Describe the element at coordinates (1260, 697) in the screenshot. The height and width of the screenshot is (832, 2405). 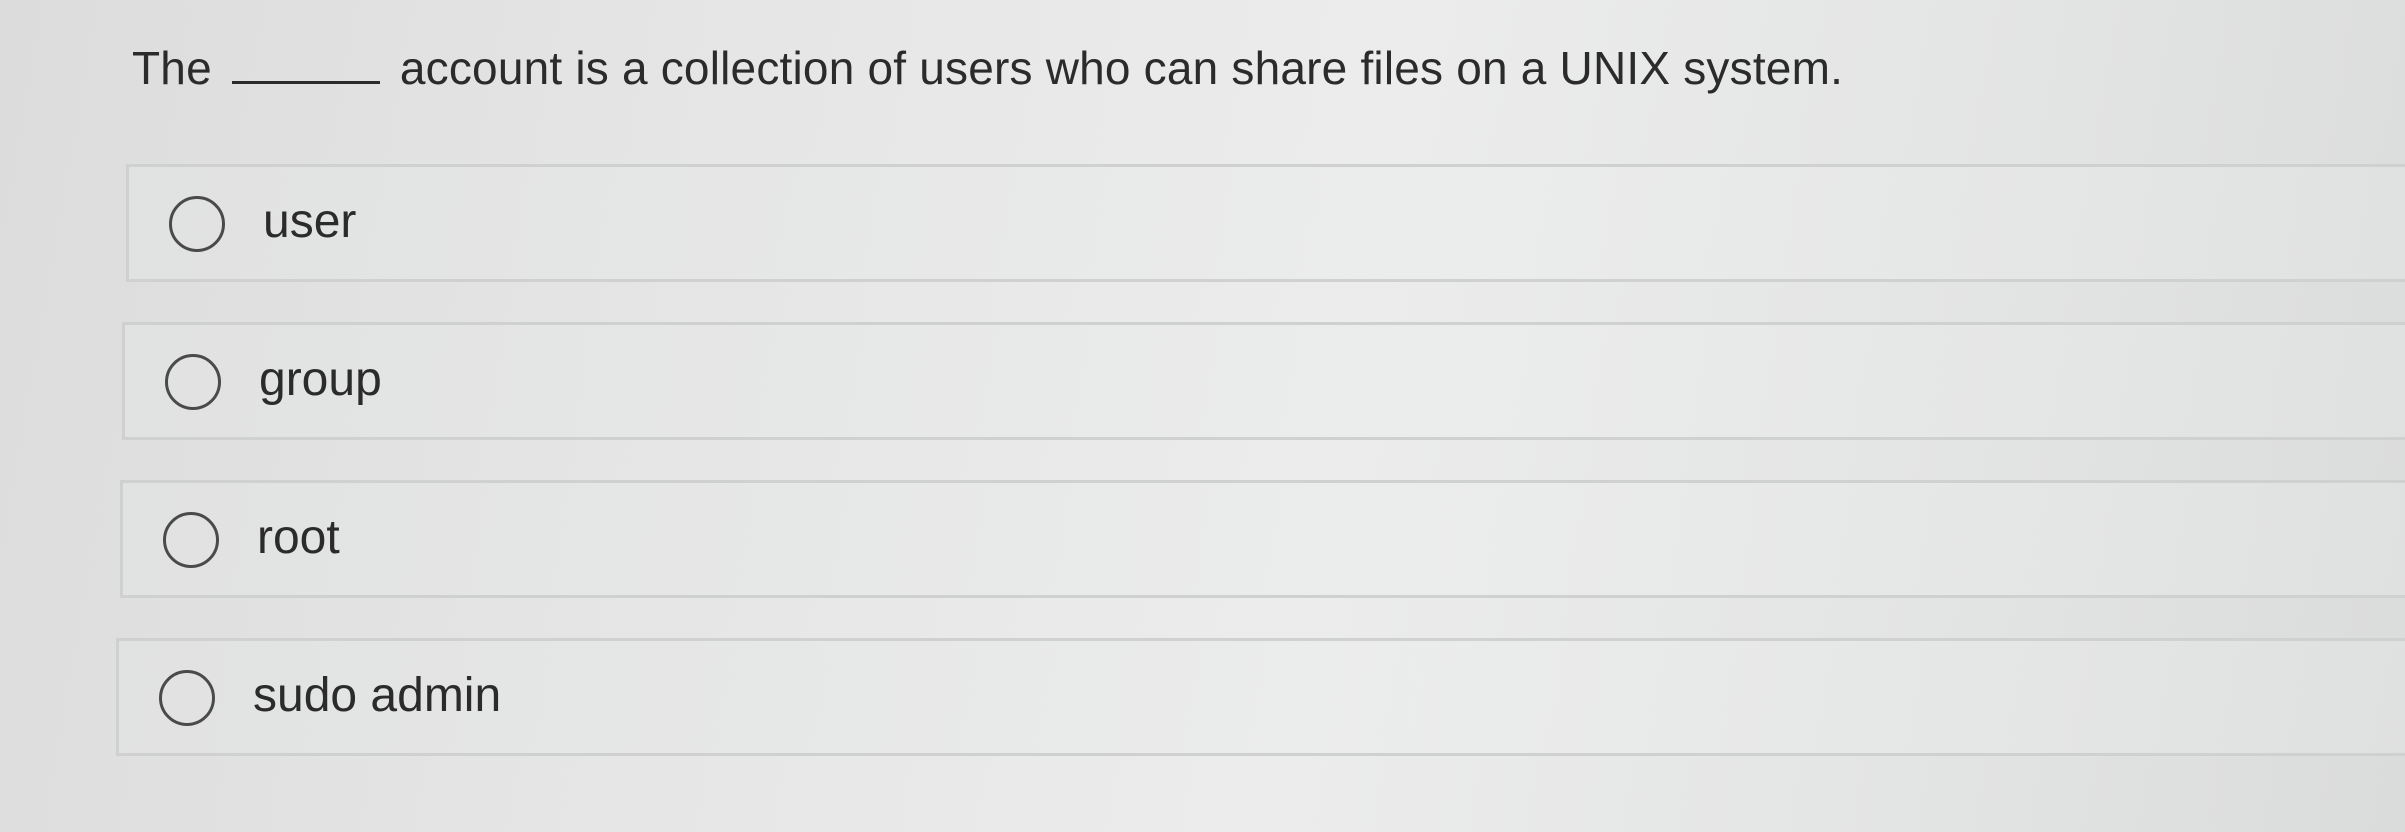
I see `answer-option-sudo-admin: sudo admin` at that location.